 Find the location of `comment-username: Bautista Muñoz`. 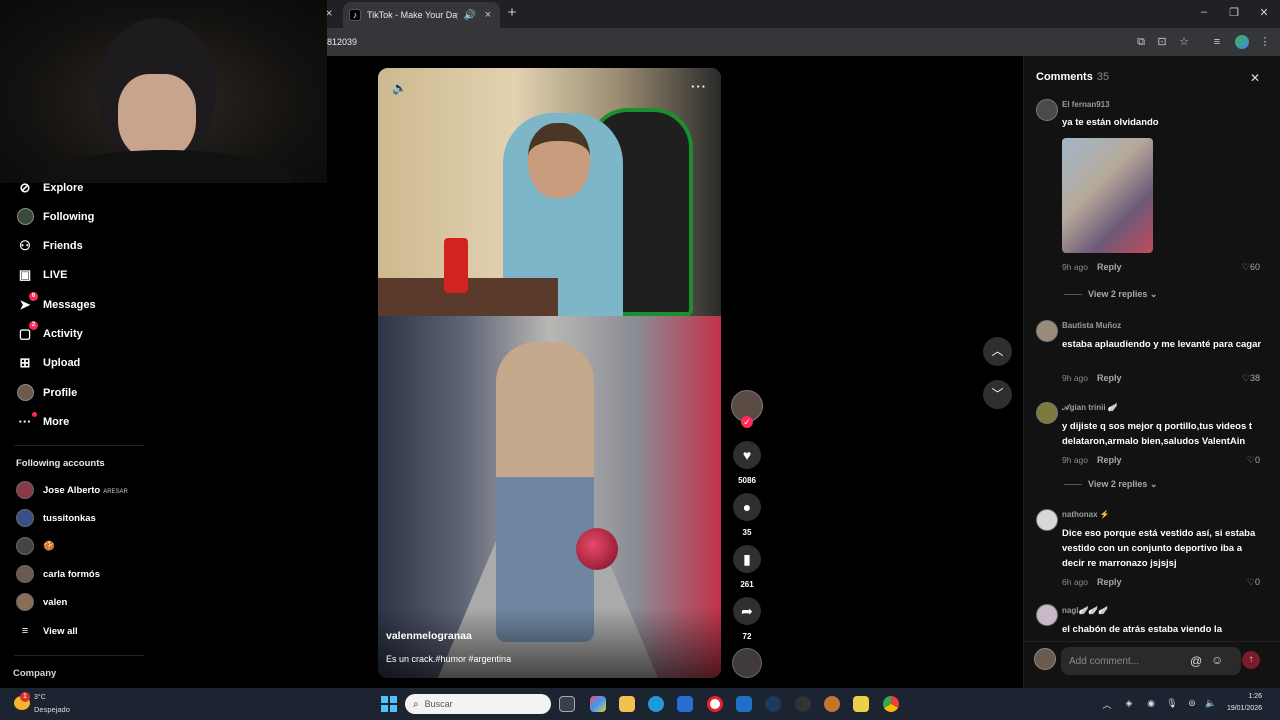

comment-username: Bautista Muñoz is located at coordinates (1091, 325).